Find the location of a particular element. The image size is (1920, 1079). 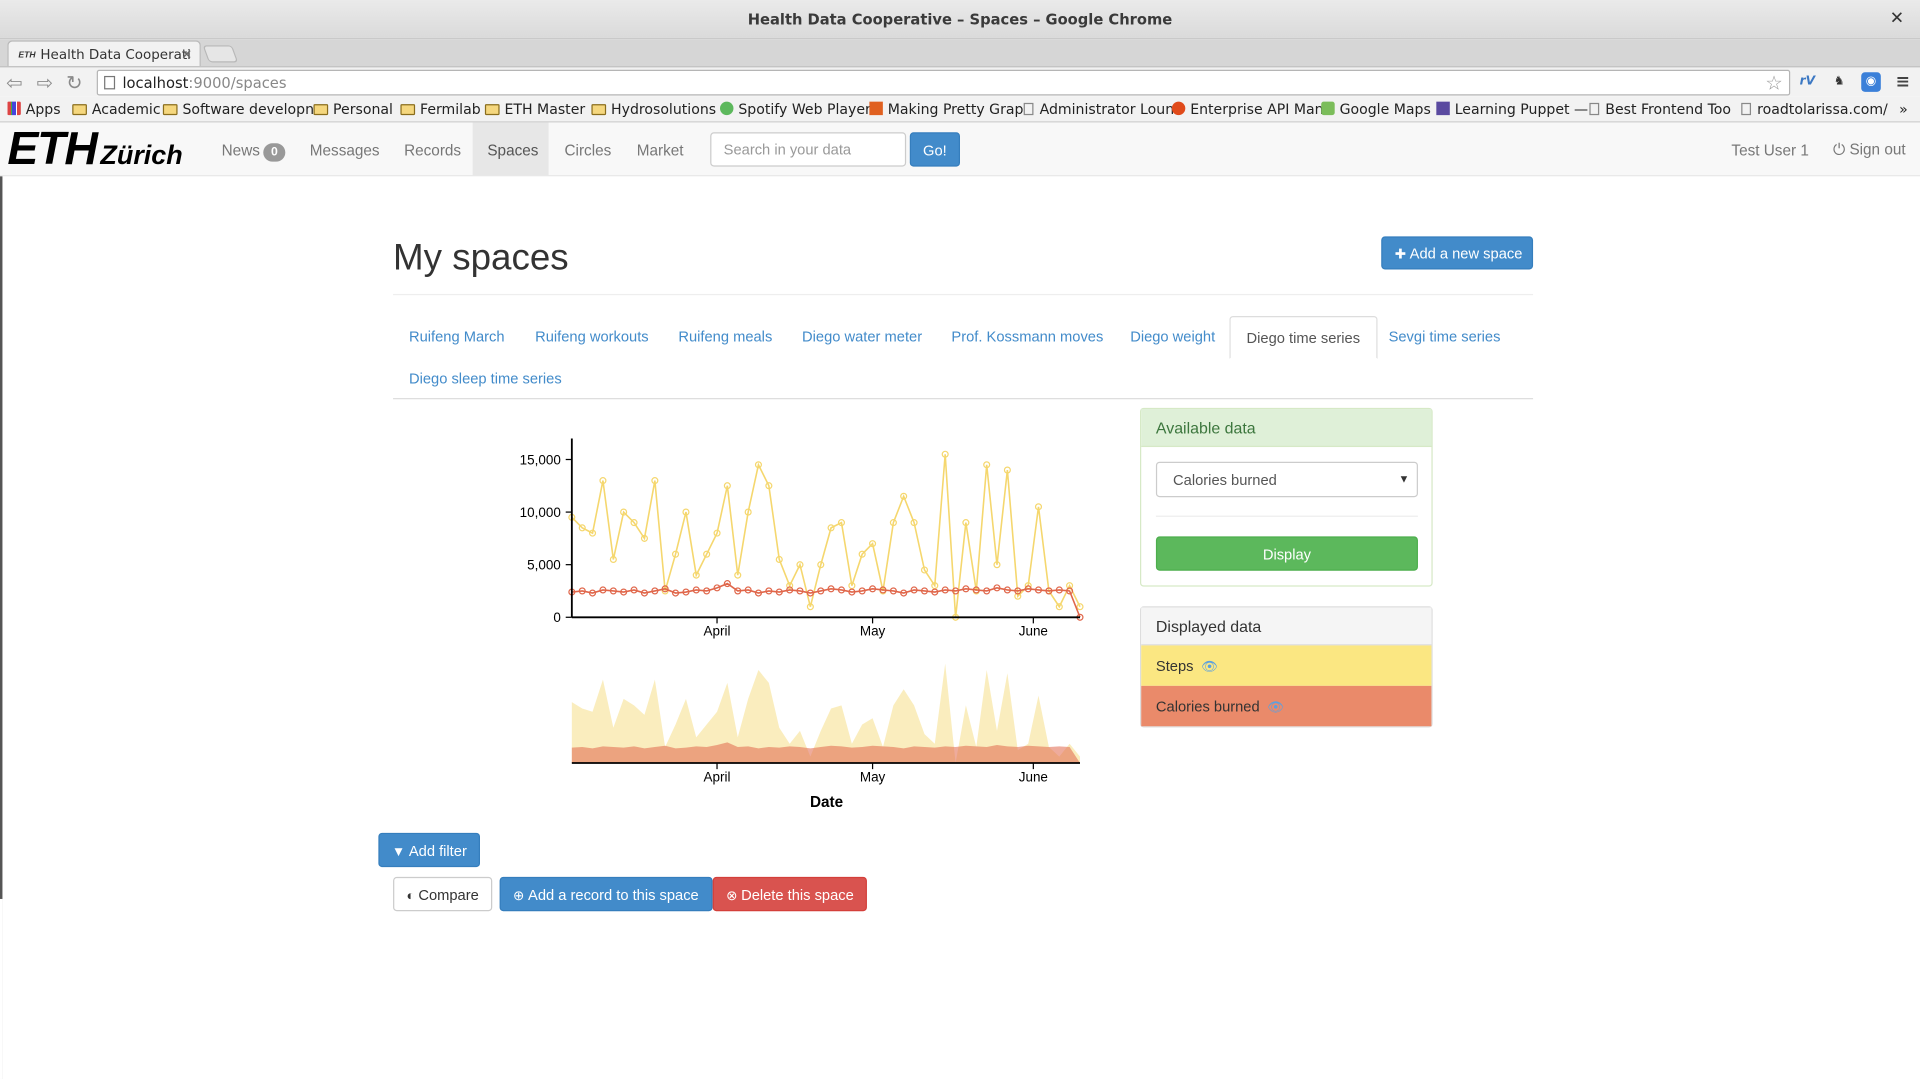

new-tab-button is located at coordinates (220, 54).